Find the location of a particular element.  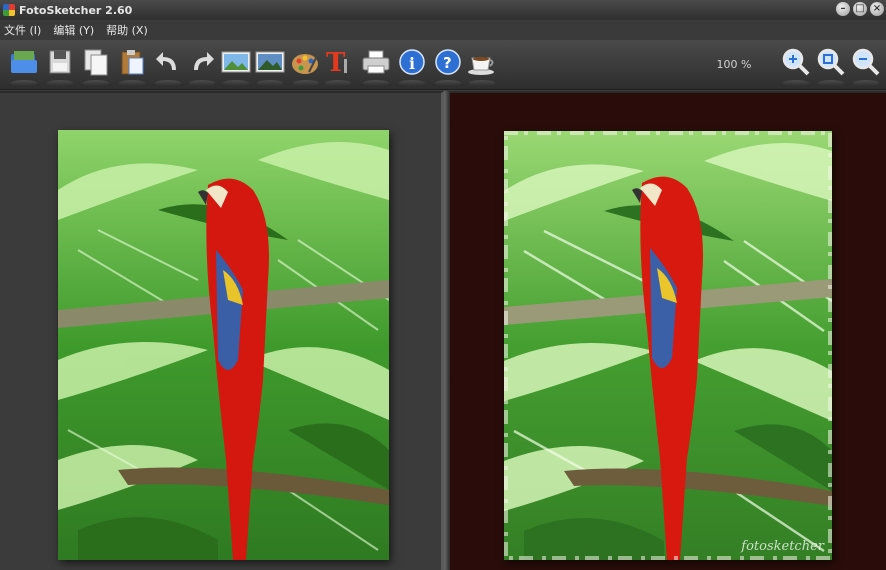

landscape-button is located at coordinates (236, 66).